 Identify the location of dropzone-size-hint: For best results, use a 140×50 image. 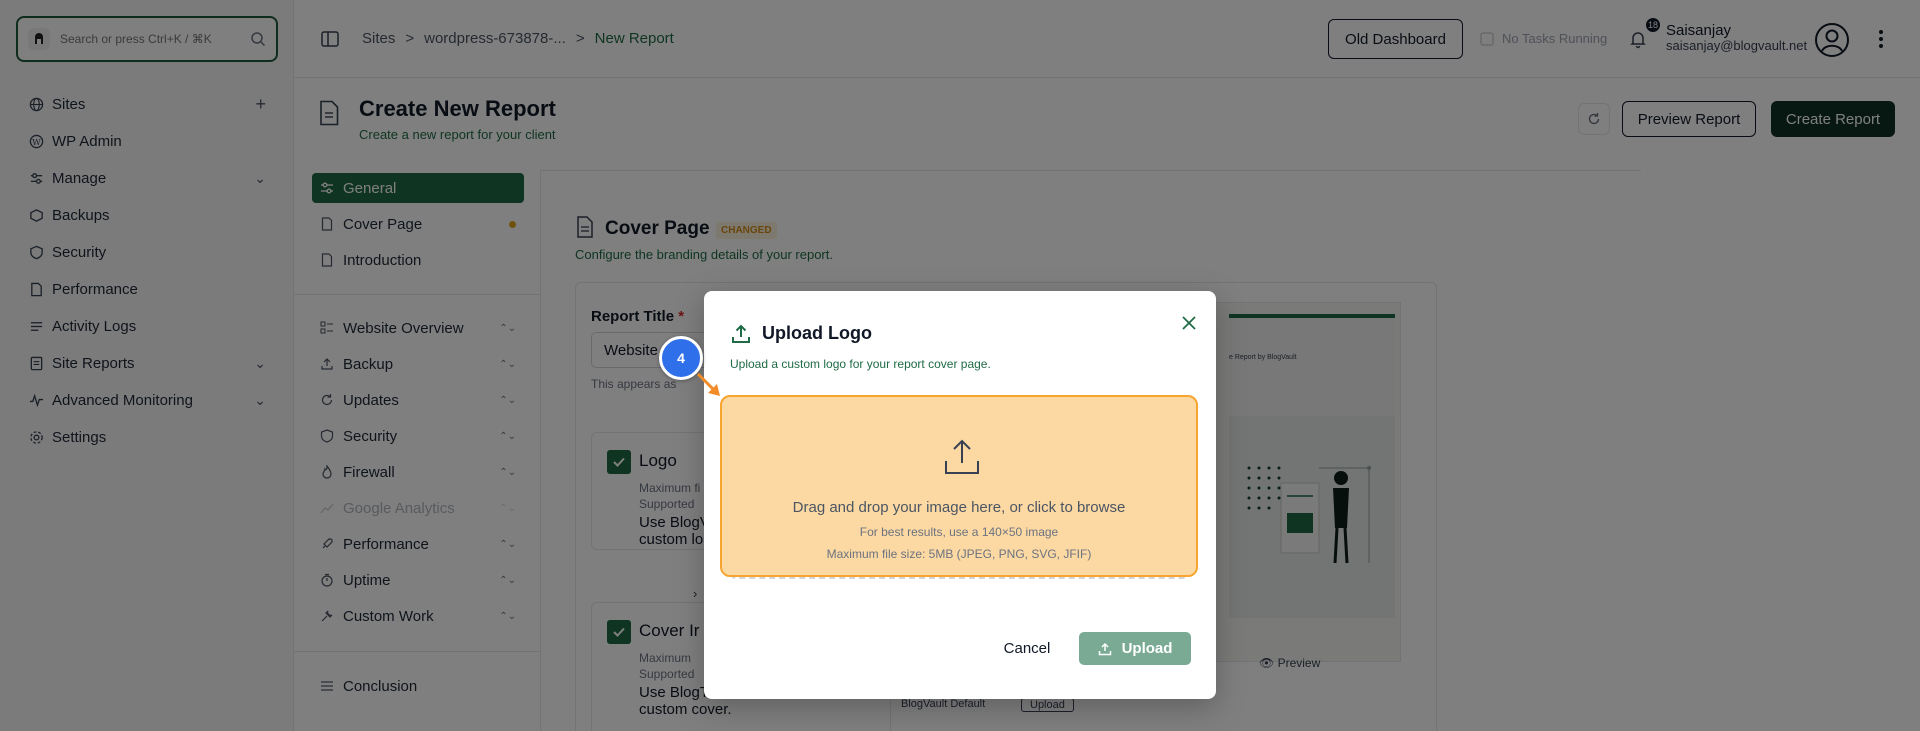
(959, 532).